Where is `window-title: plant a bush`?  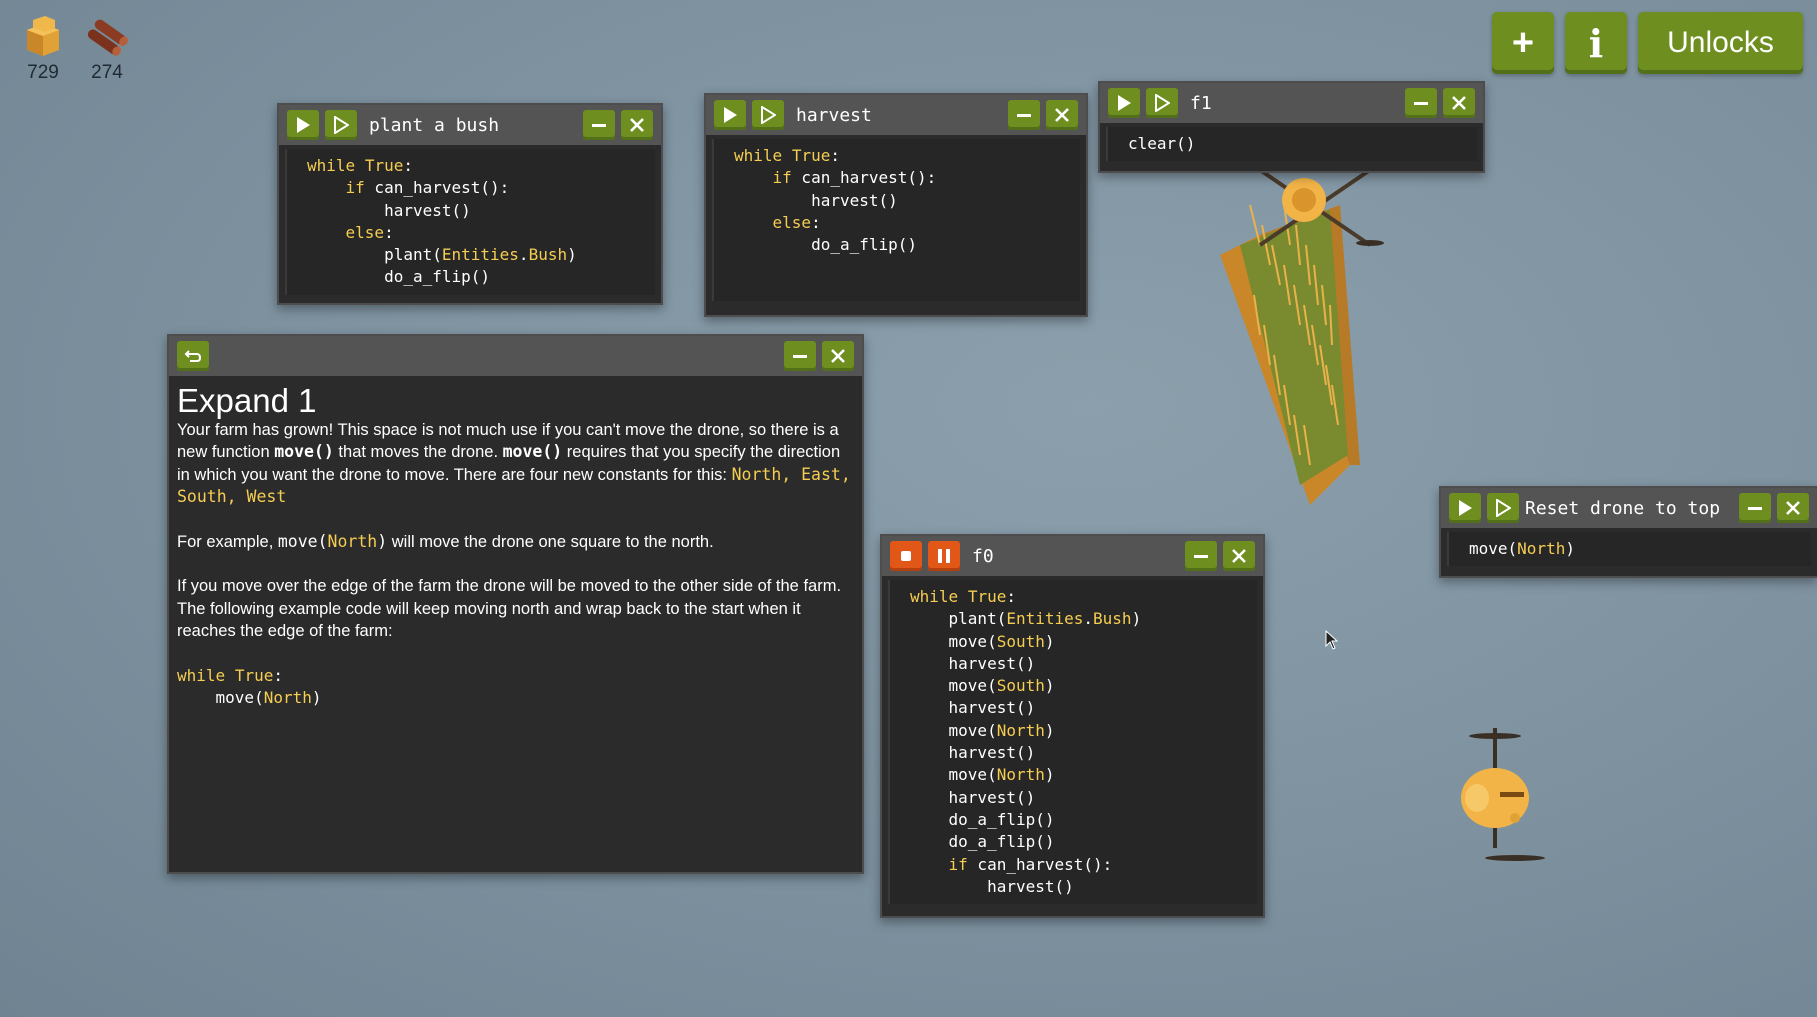 window-title: plant a bush is located at coordinates (434, 125).